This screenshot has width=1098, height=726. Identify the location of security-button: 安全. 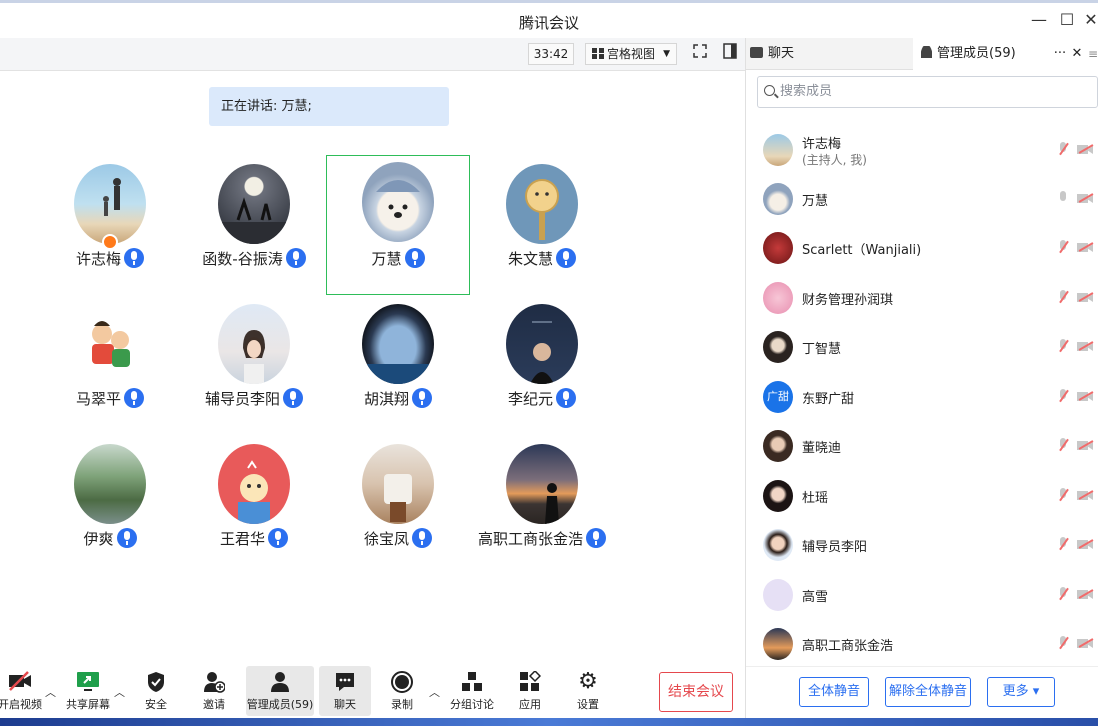
(156, 691).